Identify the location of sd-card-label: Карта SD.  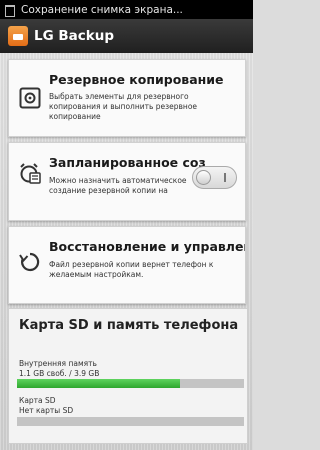
(37, 400).